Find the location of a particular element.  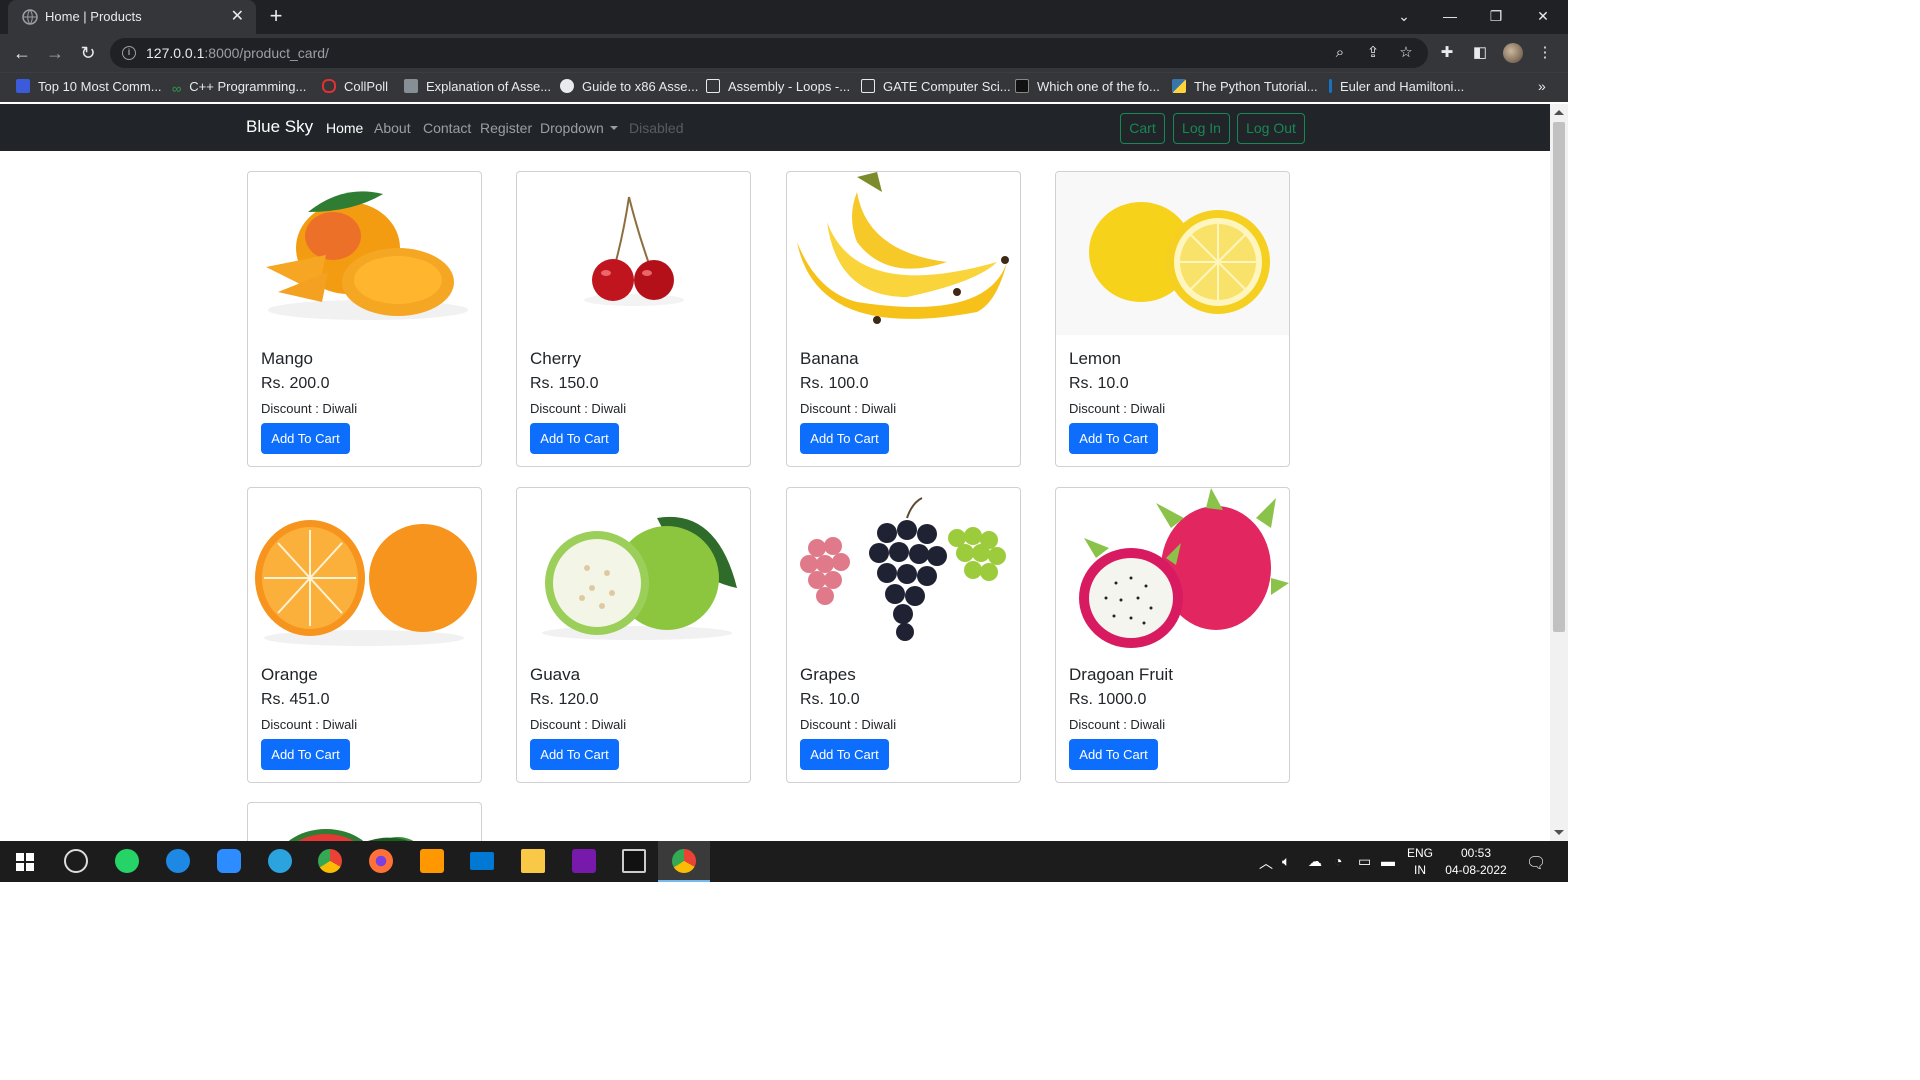

volume-icon: 🔈︎ is located at coordinates (1286, 861).